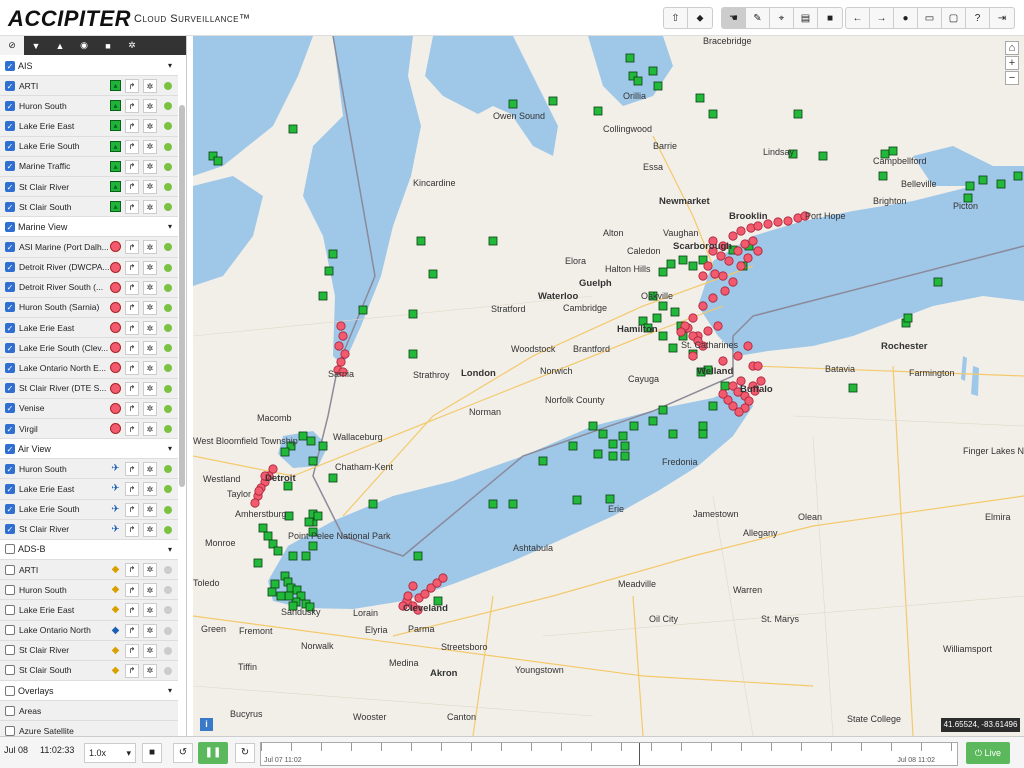 This screenshot has height=768, width=1024. I want to click on funnel-icon: ▼, so click(36, 45).